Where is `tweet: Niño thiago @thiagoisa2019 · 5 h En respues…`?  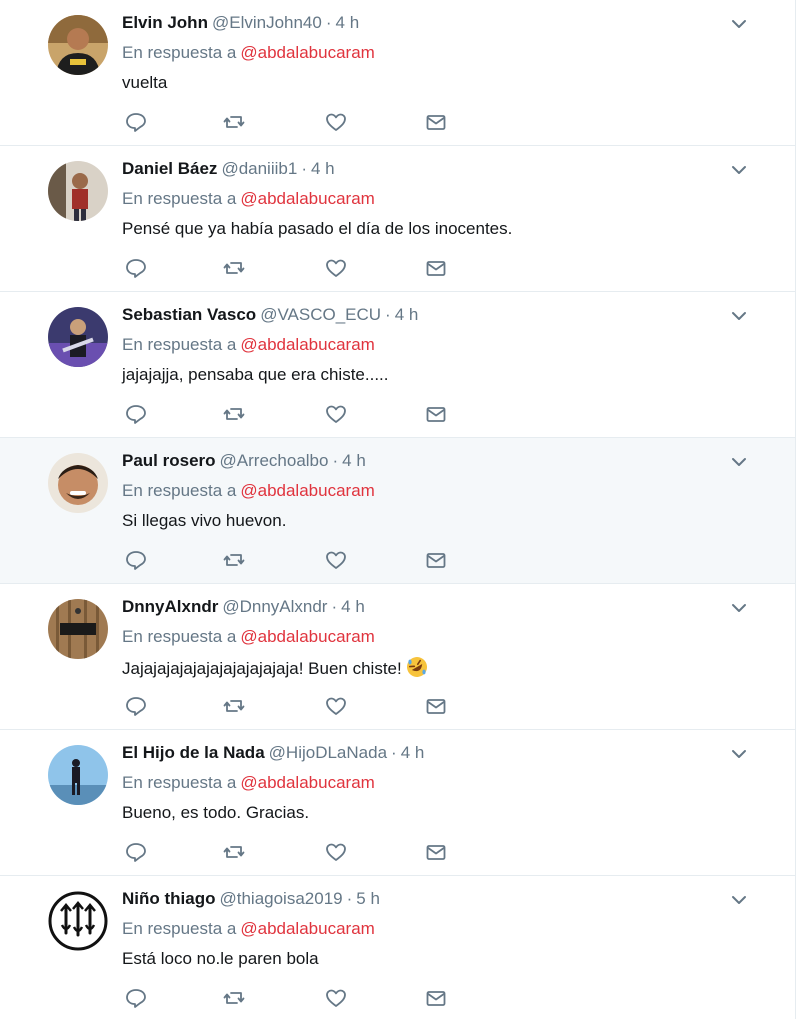 tweet: Niño thiago @thiagoisa2019 · 5 h En respues… is located at coordinates (397, 949).